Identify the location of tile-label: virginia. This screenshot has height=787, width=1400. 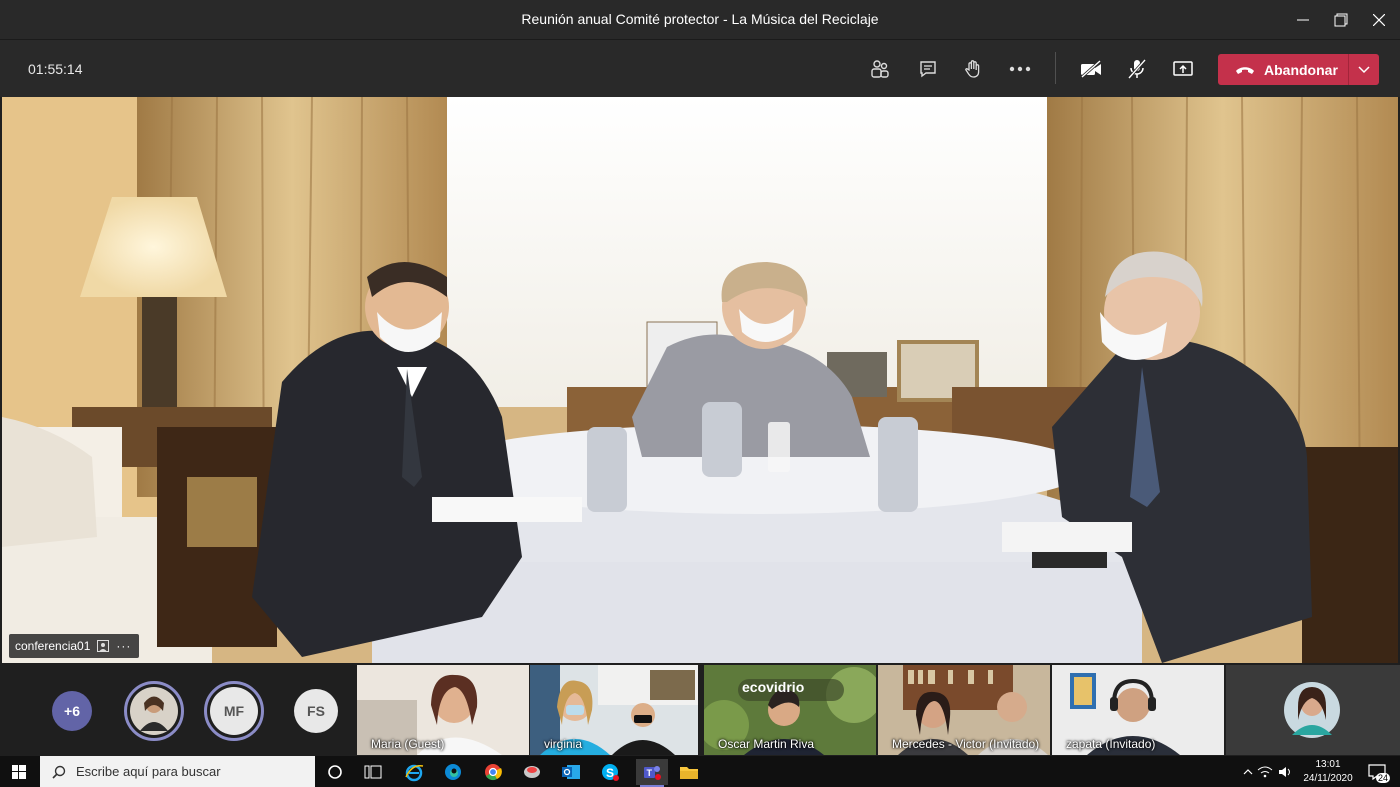
(563, 744).